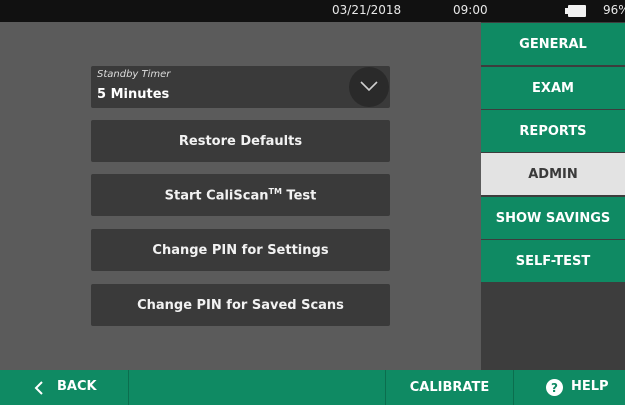  What do you see at coordinates (134, 74) in the screenshot?
I see `standby-timer-label: Standby Timer` at bounding box center [134, 74].